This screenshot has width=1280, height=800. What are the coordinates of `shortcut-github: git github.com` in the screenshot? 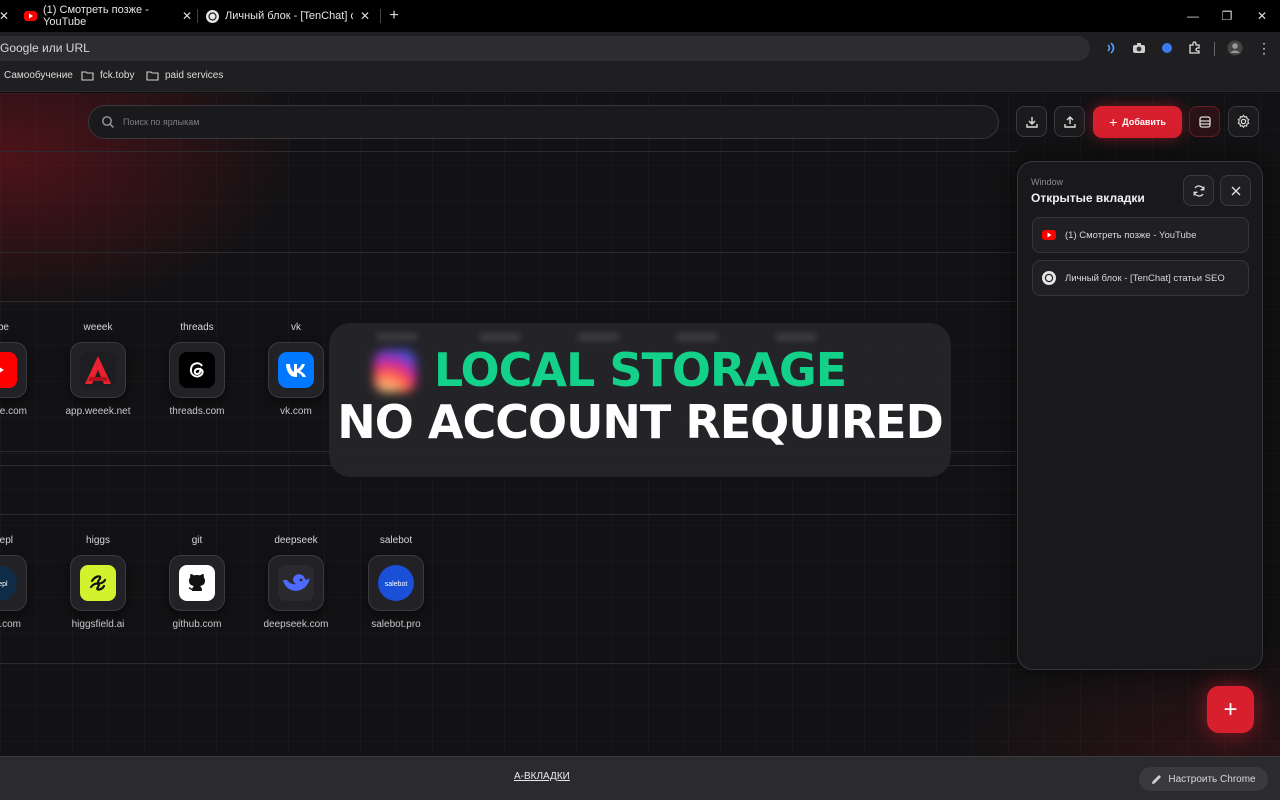 It's located at (197, 582).